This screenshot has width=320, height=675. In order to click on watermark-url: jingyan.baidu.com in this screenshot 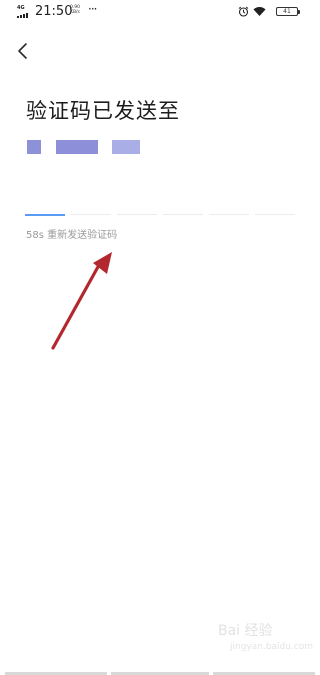, I will do `click(272, 647)`.